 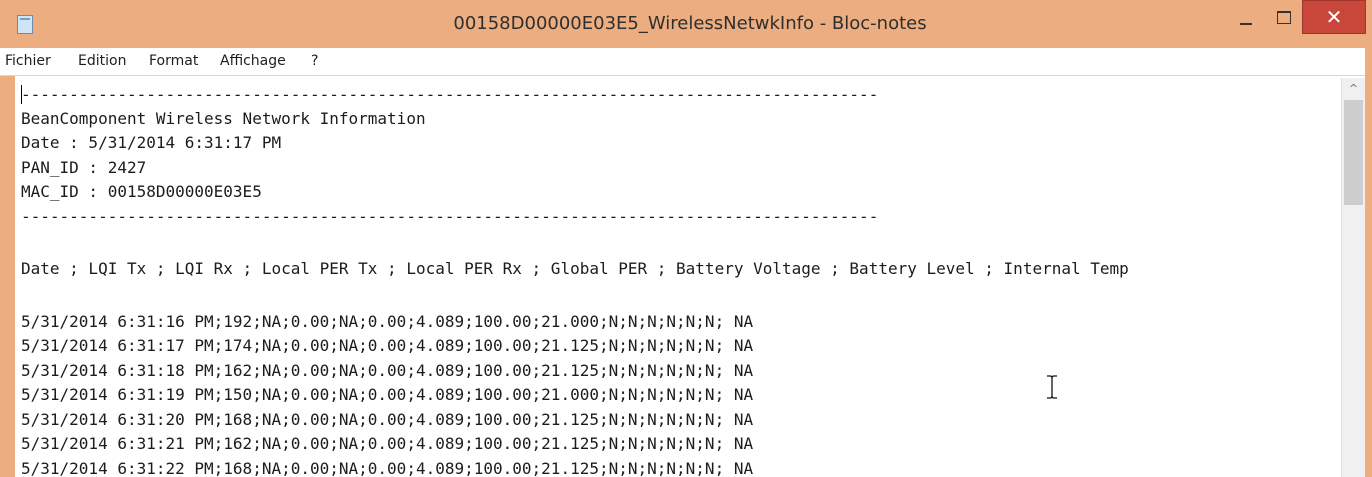 What do you see at coordinates (21, 94) in the screenshot?
I see `text-caret` at bounding box center [21, 94].